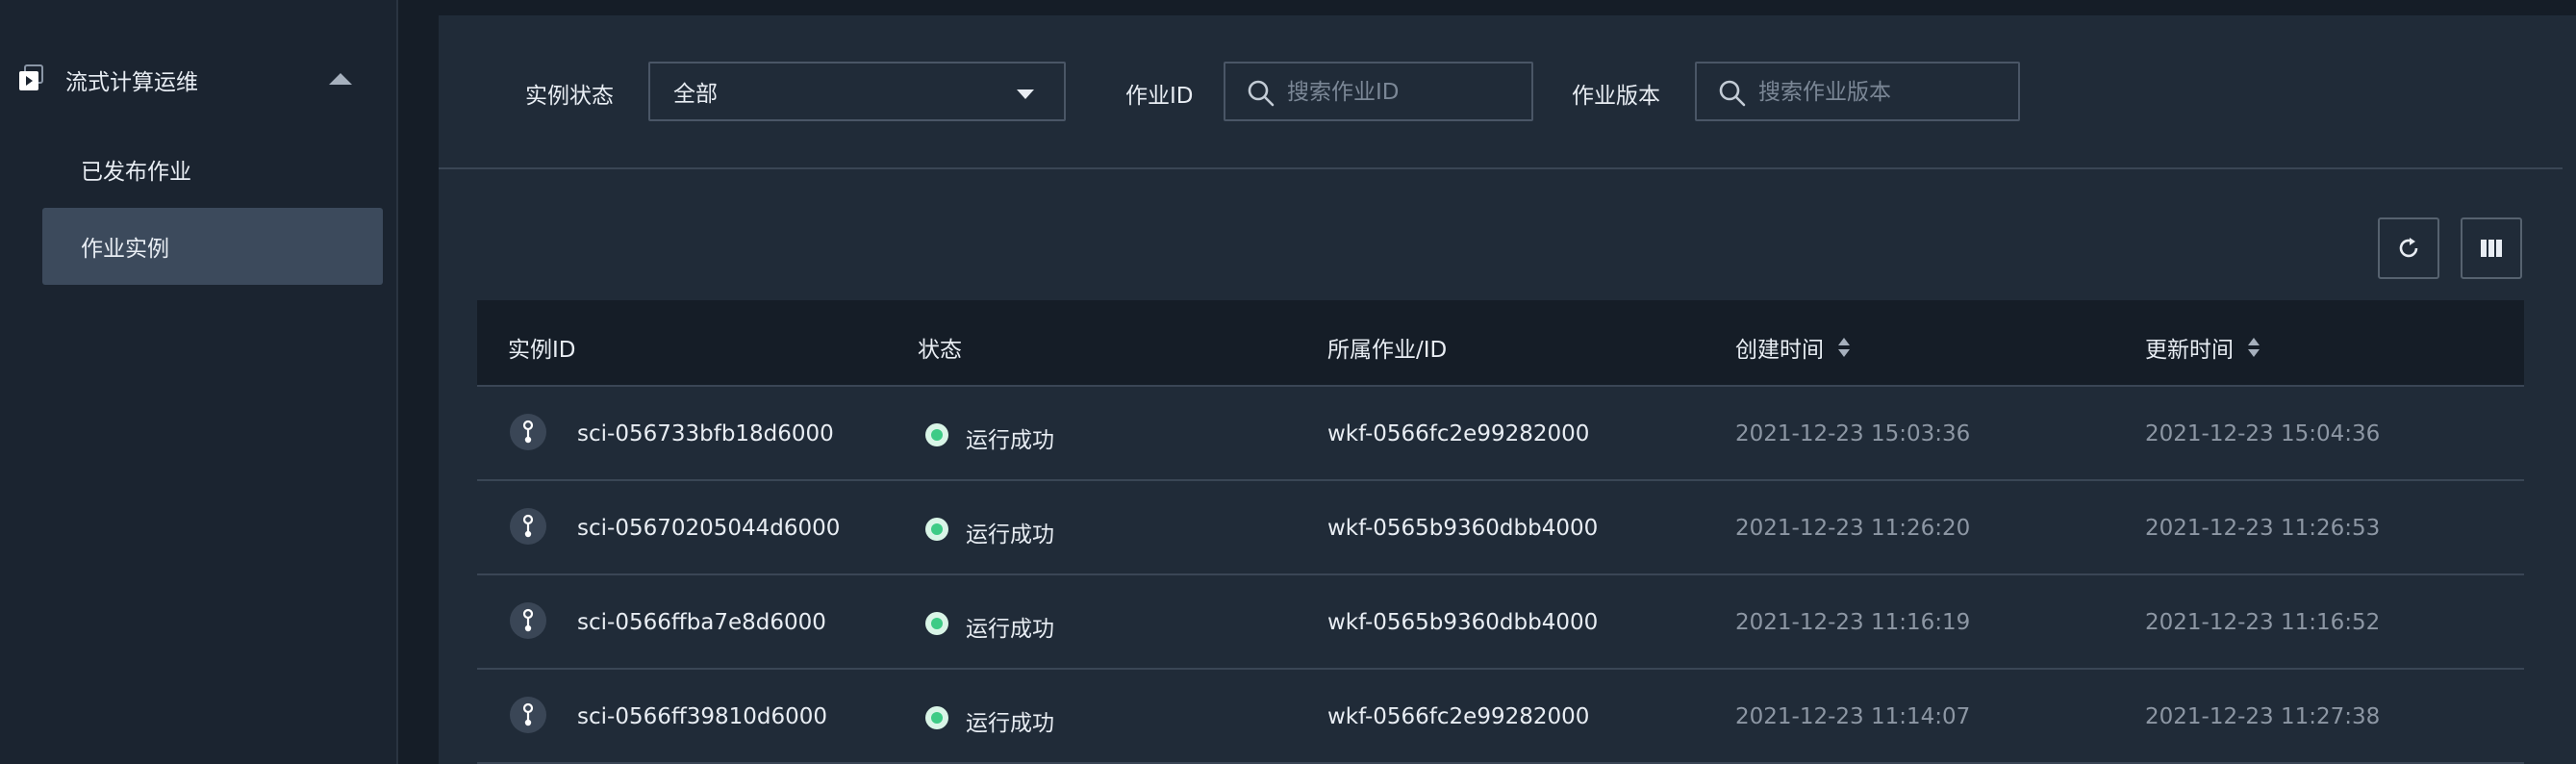  I want to click on status-select-value: 全部, so click(695, 94).